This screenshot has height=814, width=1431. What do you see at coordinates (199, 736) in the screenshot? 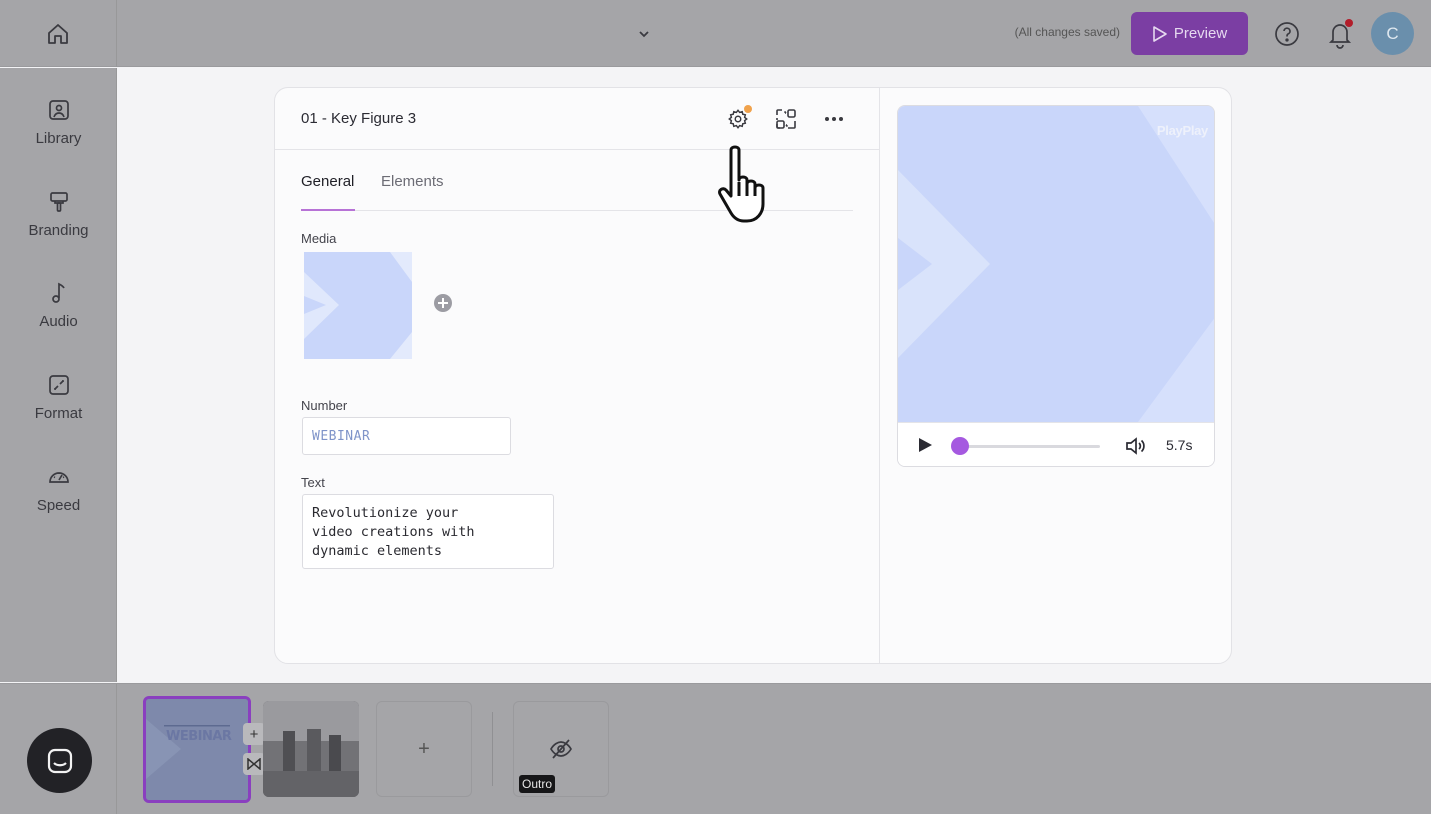
I see `clip-title: WEBINAR` at bounding box center [199, 736].